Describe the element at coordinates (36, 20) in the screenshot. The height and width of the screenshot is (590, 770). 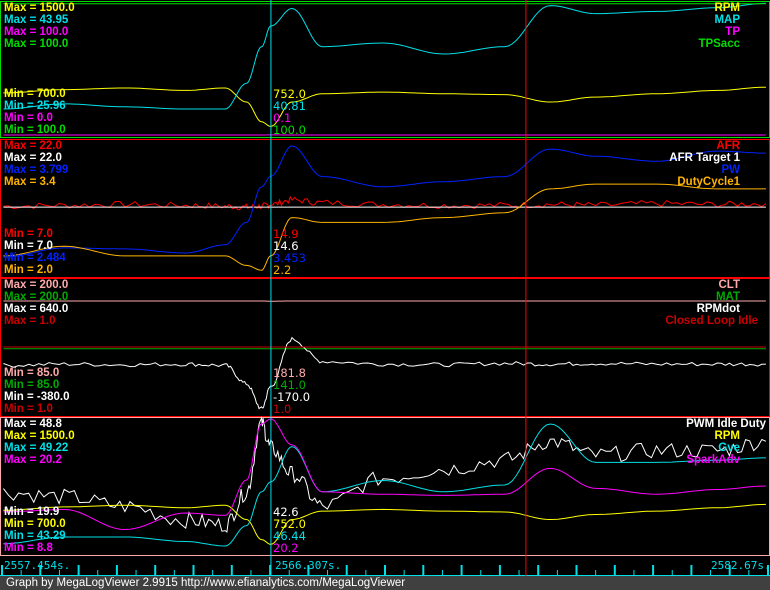
I see `max-label: Max = 43.95` at that location.